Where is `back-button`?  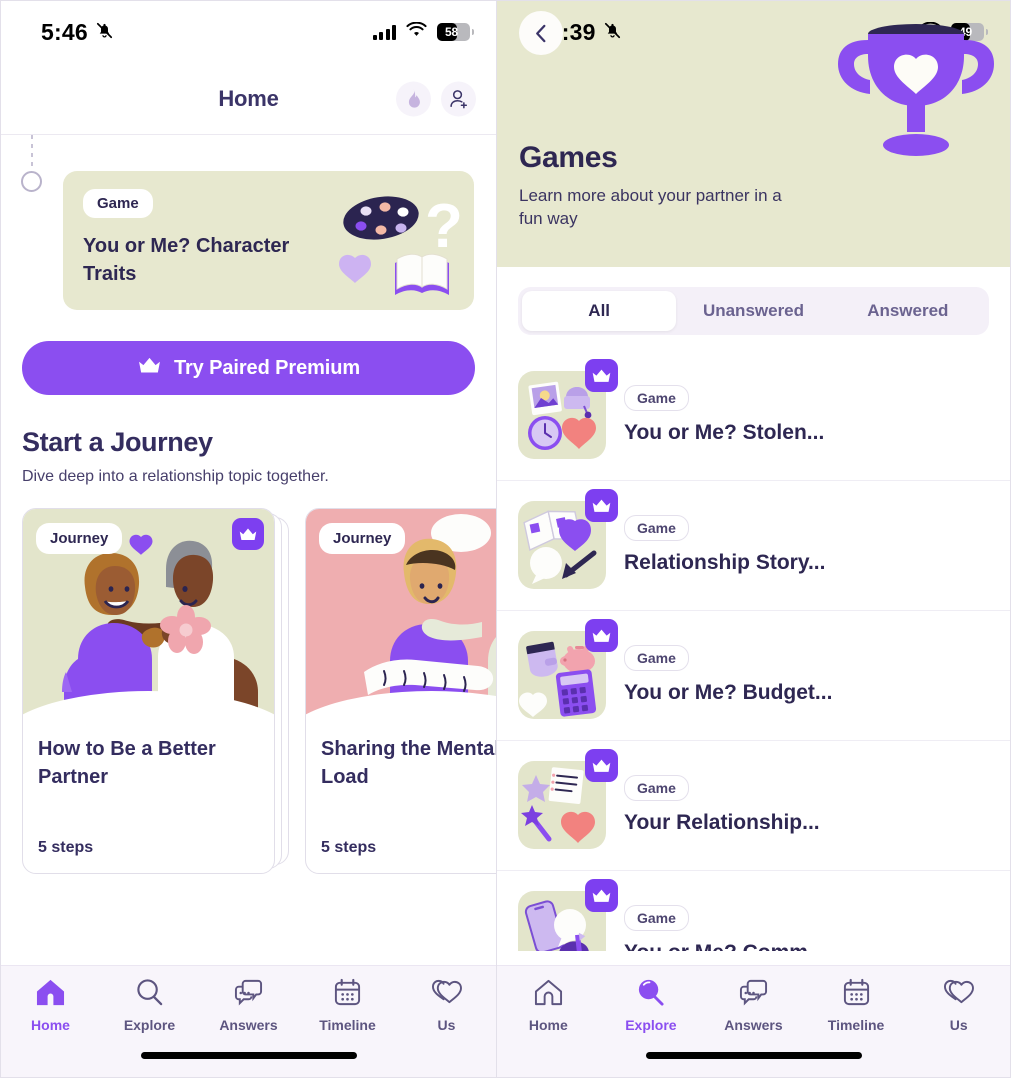 back-button is located at coordinates (541, 33).